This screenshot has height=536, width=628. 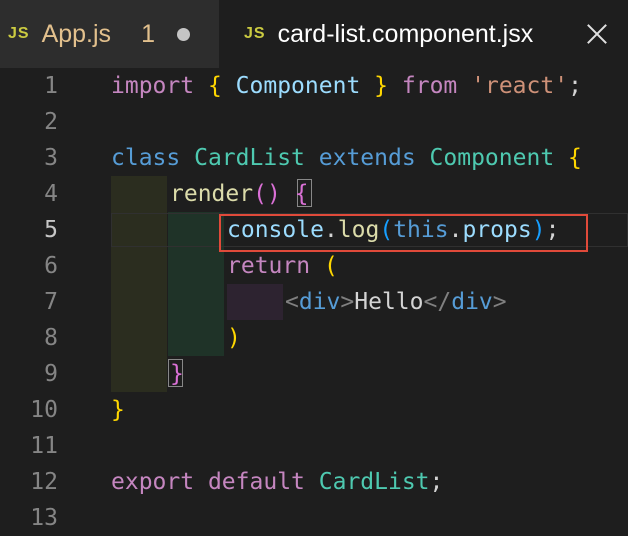 I want to click on token-keyword: return, so click(x=269, y=266).